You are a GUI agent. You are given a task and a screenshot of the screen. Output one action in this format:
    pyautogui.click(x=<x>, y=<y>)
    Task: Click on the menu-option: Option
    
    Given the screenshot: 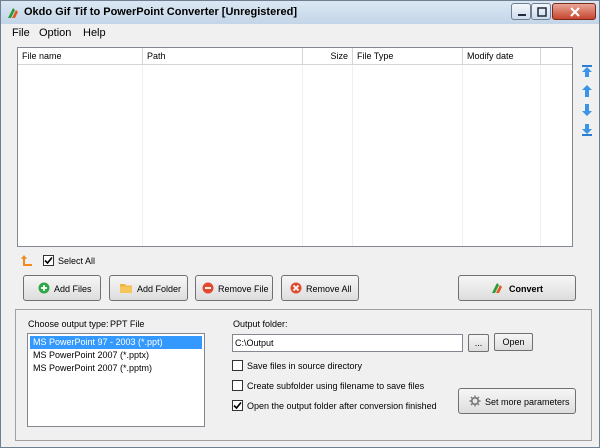 What is the action you would take?
    pyautogui.click(x=55, y=33)
    